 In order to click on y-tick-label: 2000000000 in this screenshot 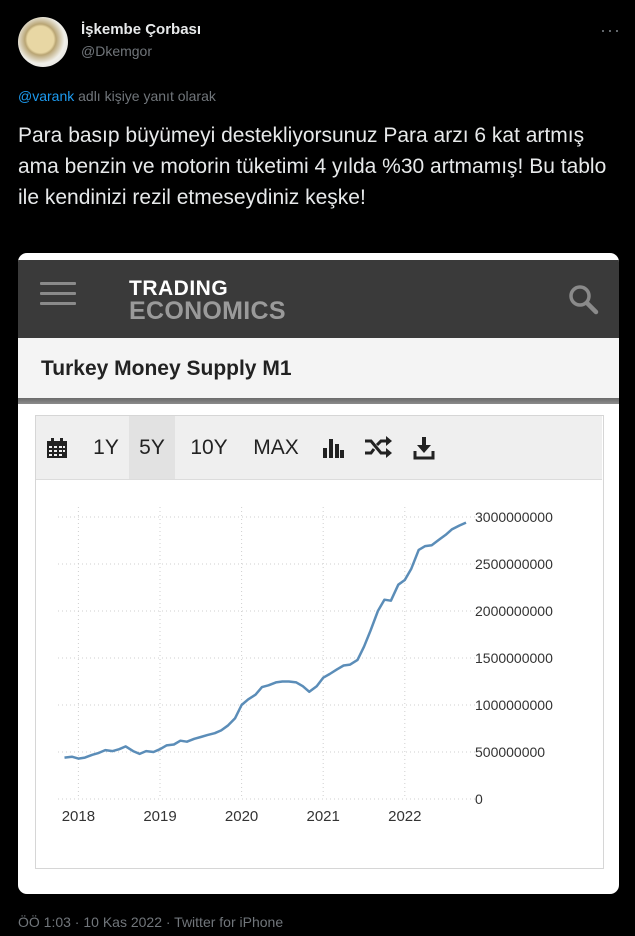, I will do `click(514, 611)`.